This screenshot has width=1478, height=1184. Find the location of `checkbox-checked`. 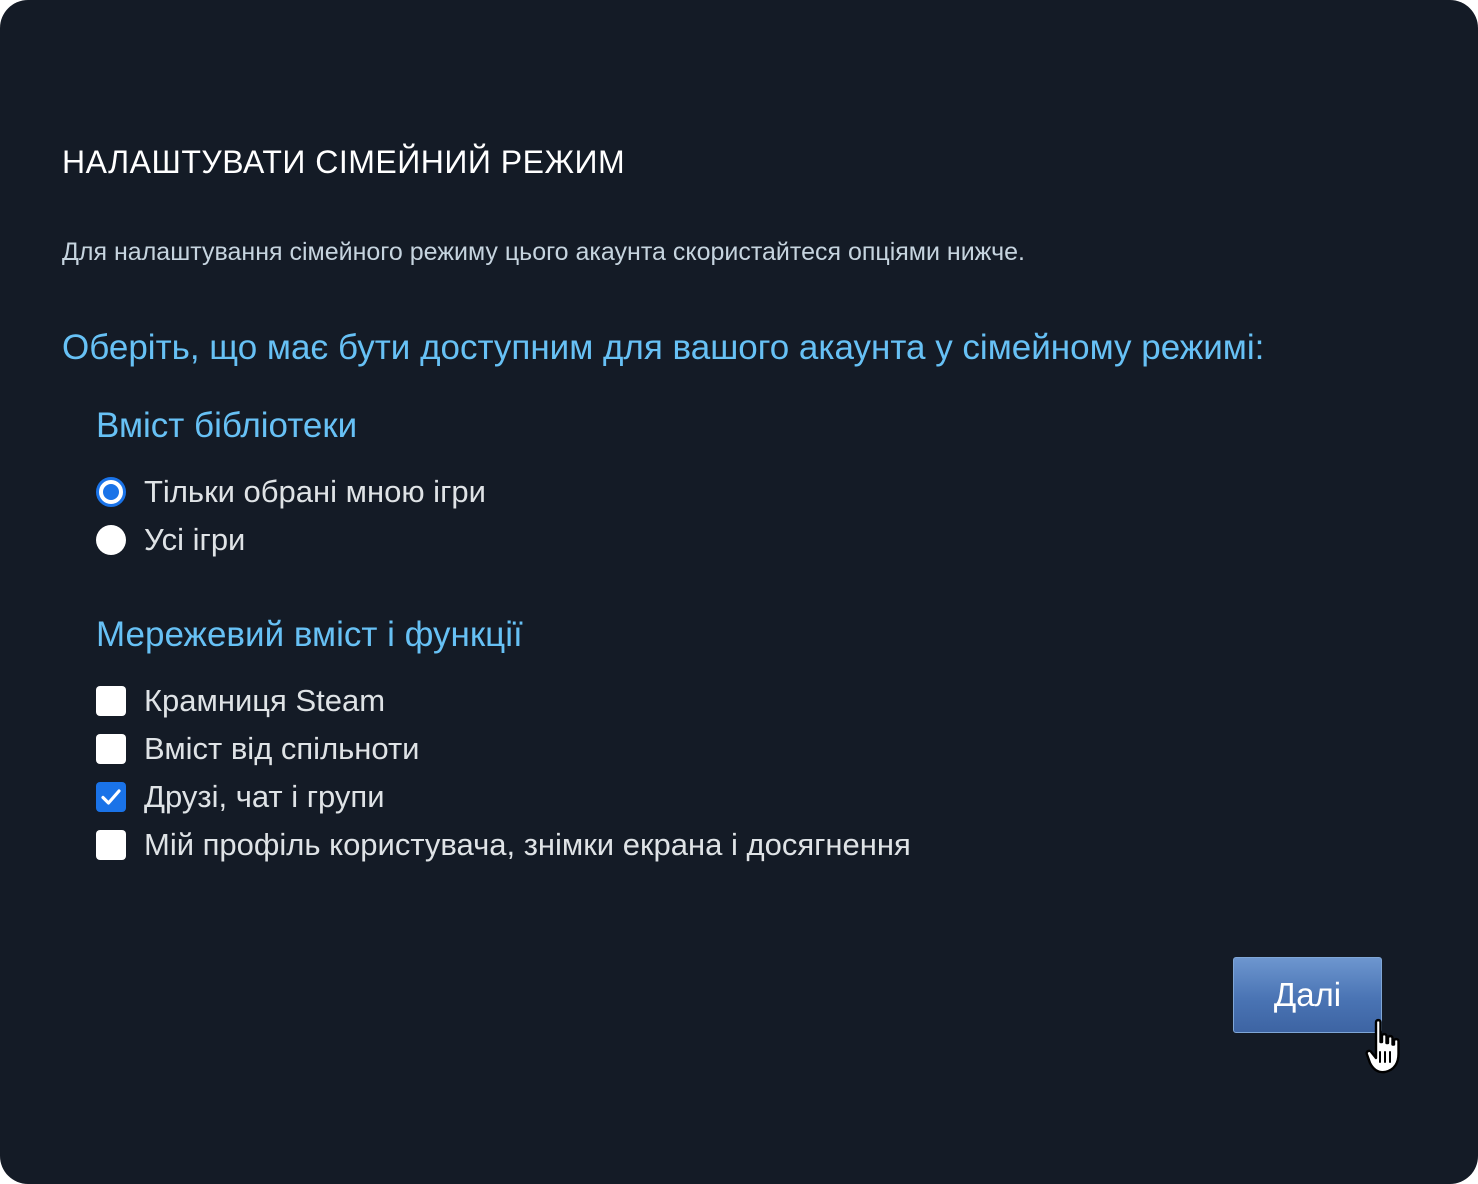

checkbox-checked is located at coordinates (111, 797).